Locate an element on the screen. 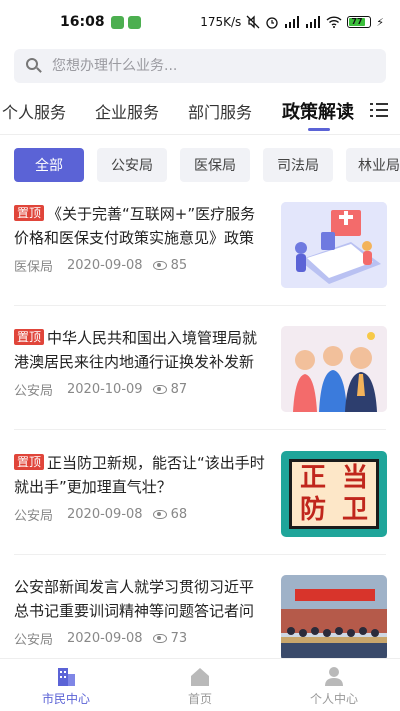 Image resolution: width=400 pixels, height=711 pixels. menu-icon is located at coordinates (379, 110).